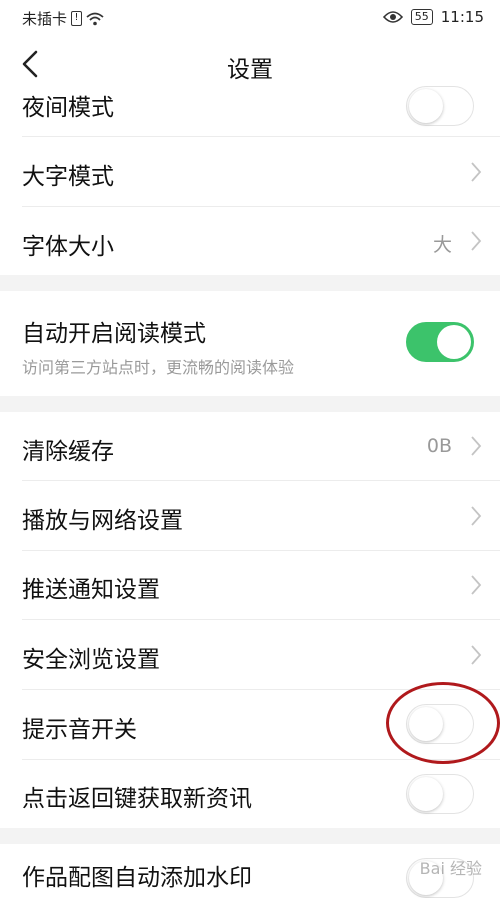  Describe the element at coordinates (462, 17) in the screenshot. I see `clock: 11:15` at that location.